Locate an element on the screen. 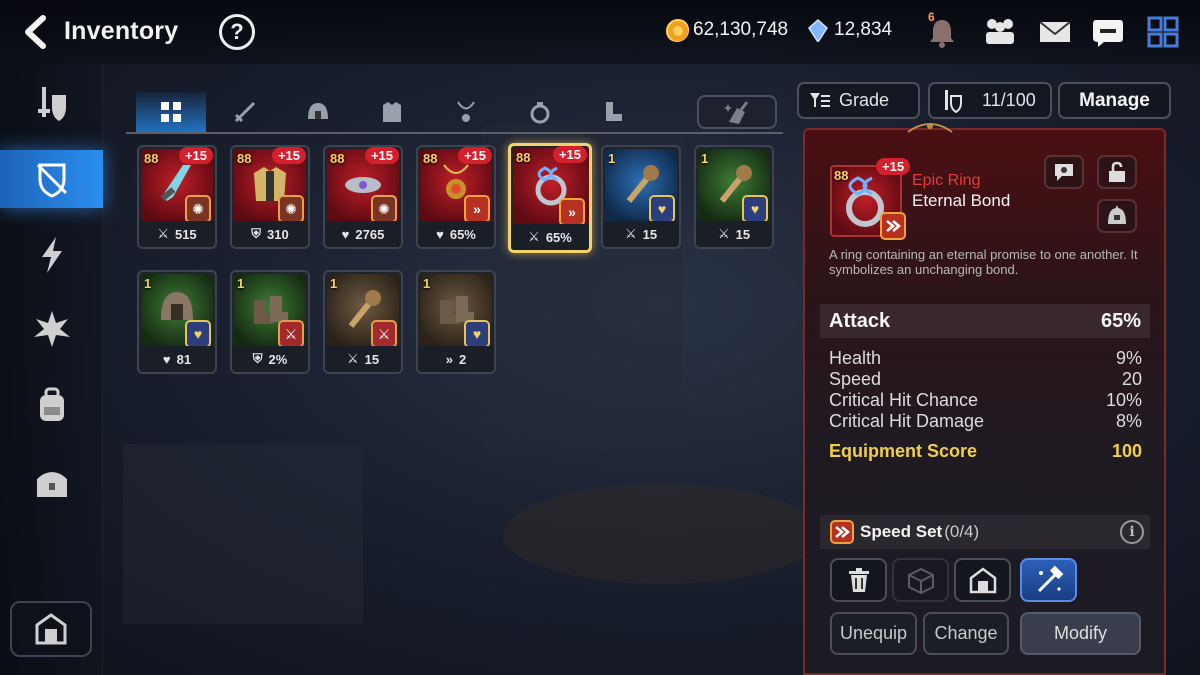 The image size is (1200, 675). store-button is located at coordinates (982, 580).